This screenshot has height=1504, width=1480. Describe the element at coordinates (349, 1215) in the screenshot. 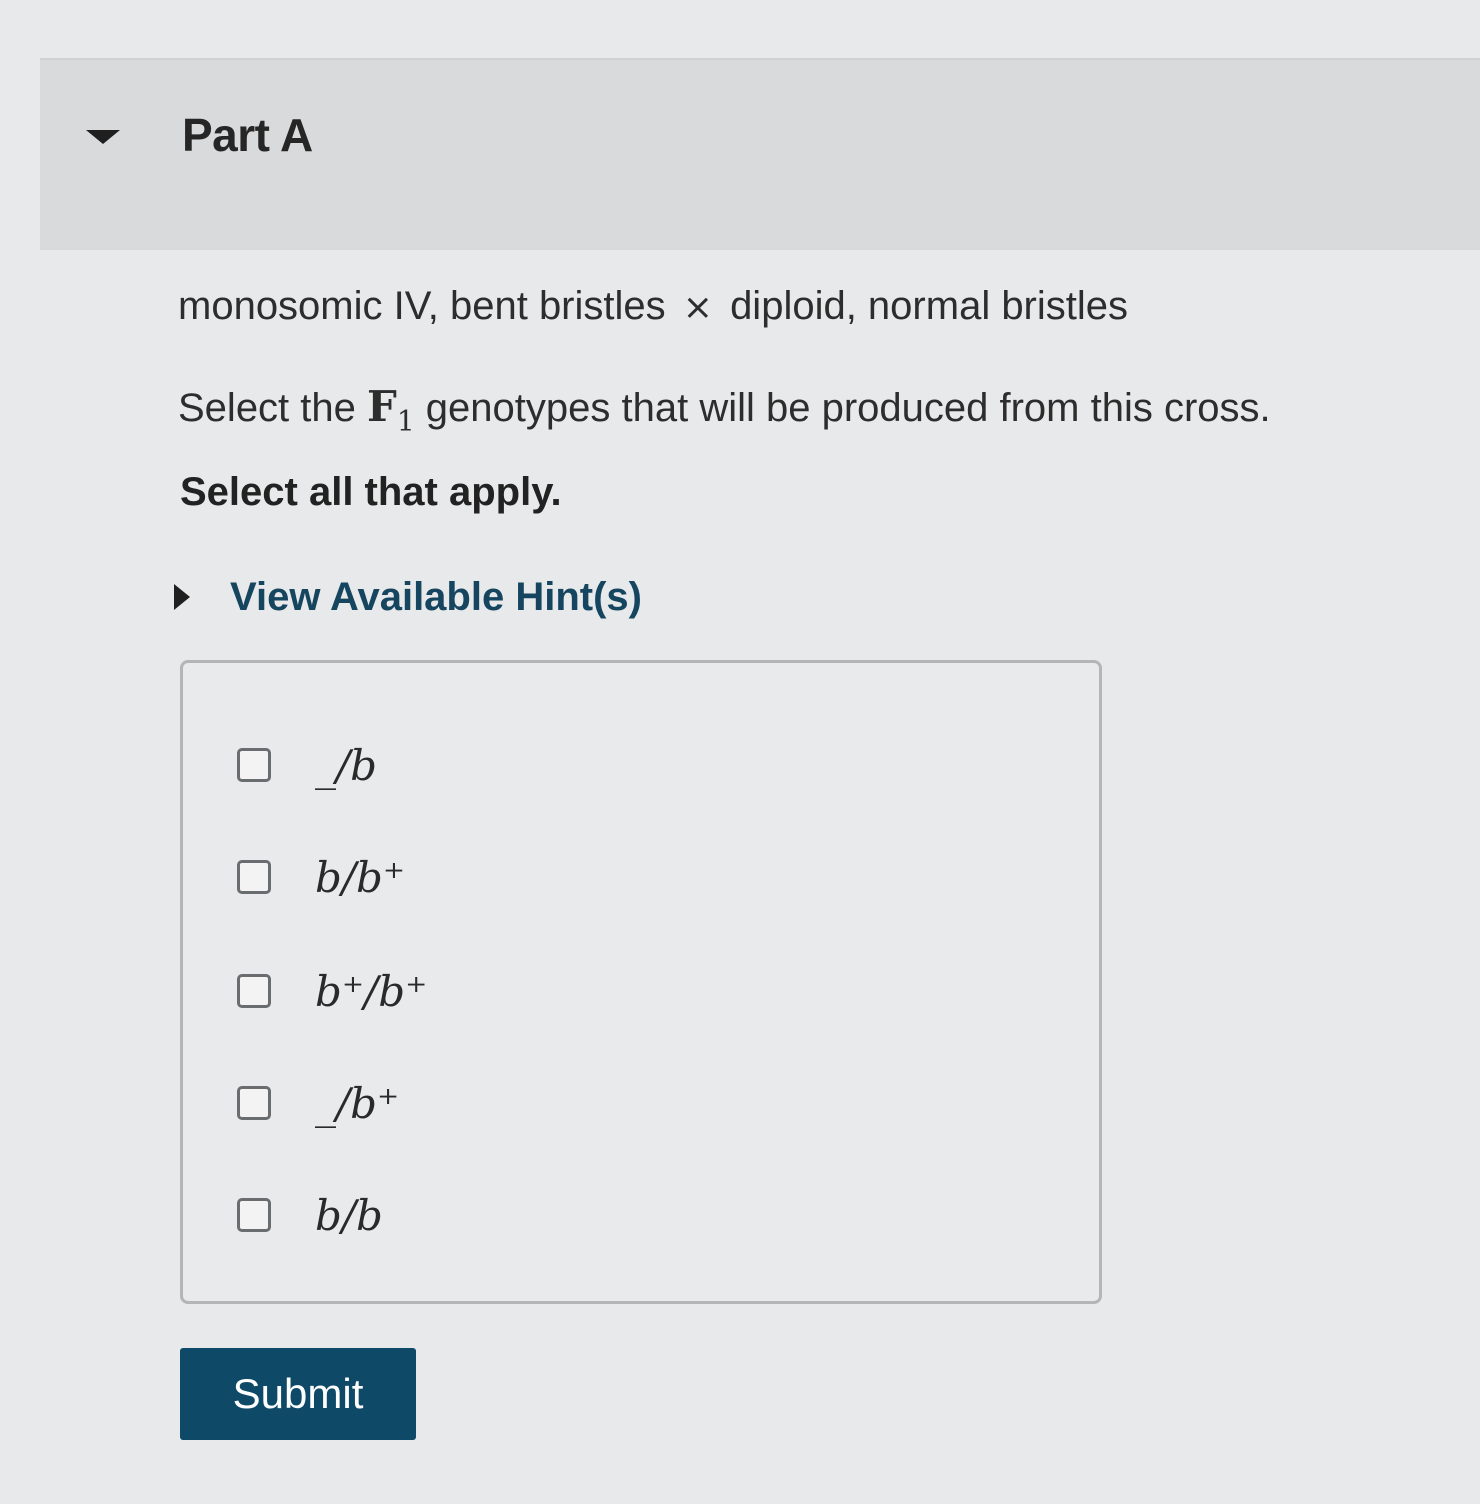

I see `option-label: b/b` at that location.